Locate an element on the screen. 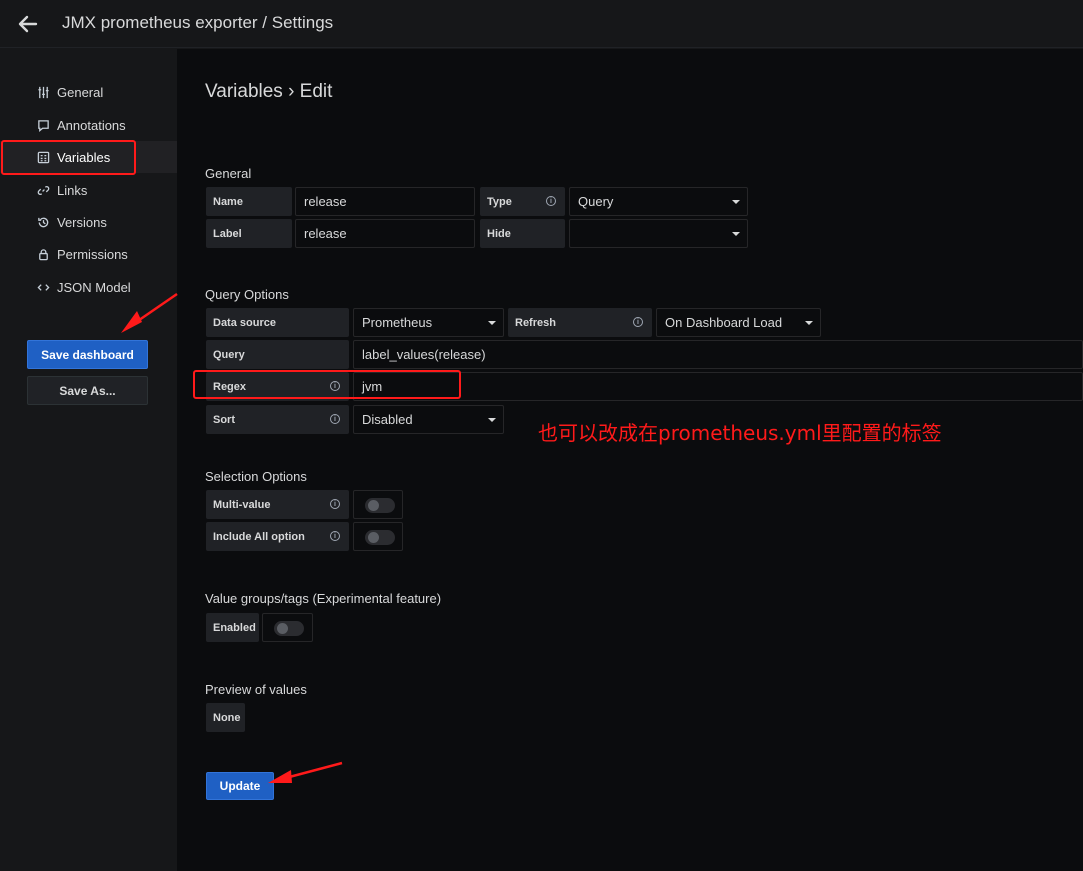  include-all-toggle is located at coordinates (378, 536).